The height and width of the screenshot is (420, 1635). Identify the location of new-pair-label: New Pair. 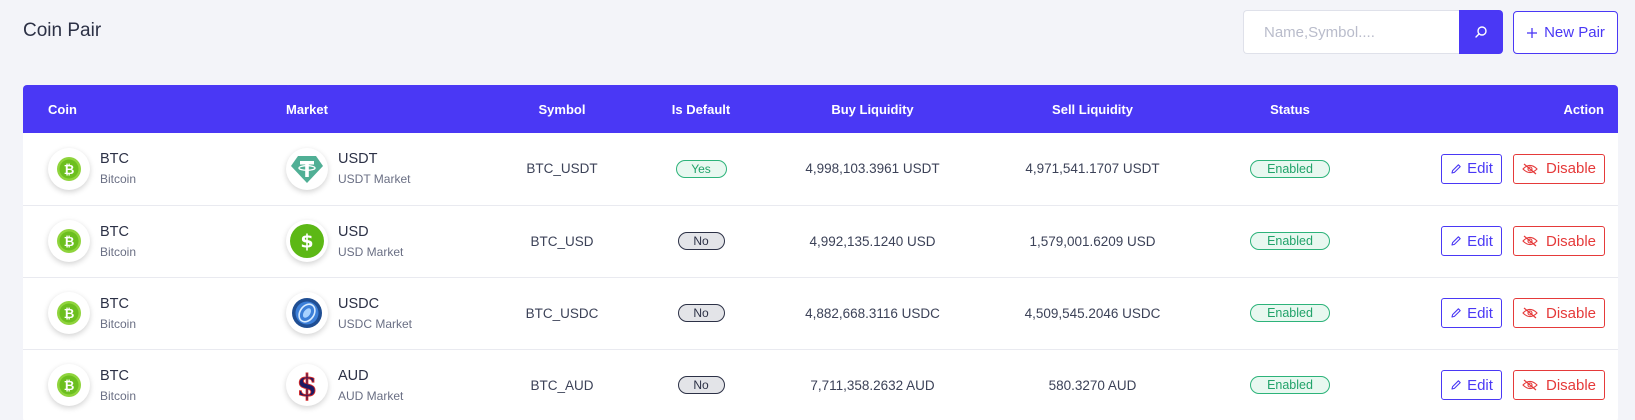
(1574, 32).